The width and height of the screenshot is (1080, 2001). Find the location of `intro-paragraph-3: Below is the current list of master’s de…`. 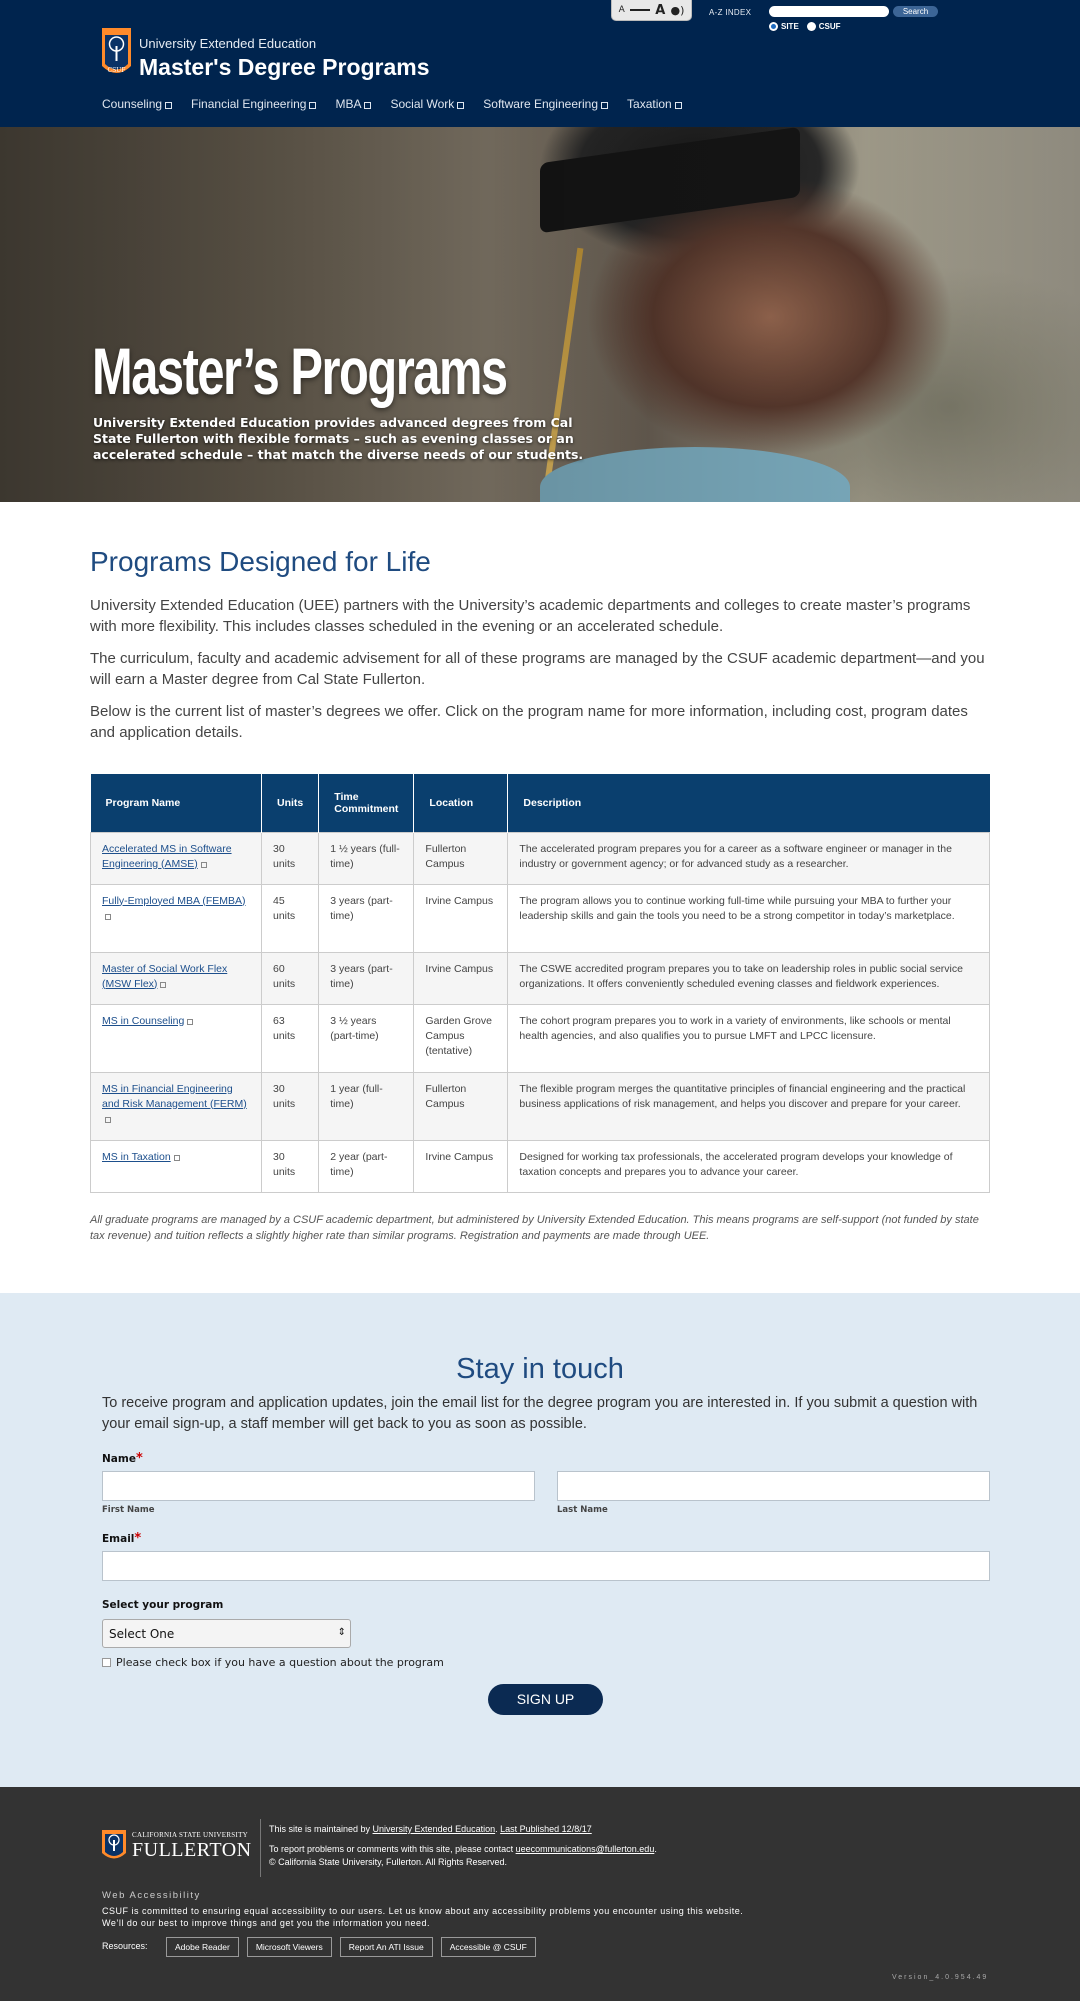

intro-paragraph-3: Below is the current list of master’s de… is located at coordinates (529, 722).